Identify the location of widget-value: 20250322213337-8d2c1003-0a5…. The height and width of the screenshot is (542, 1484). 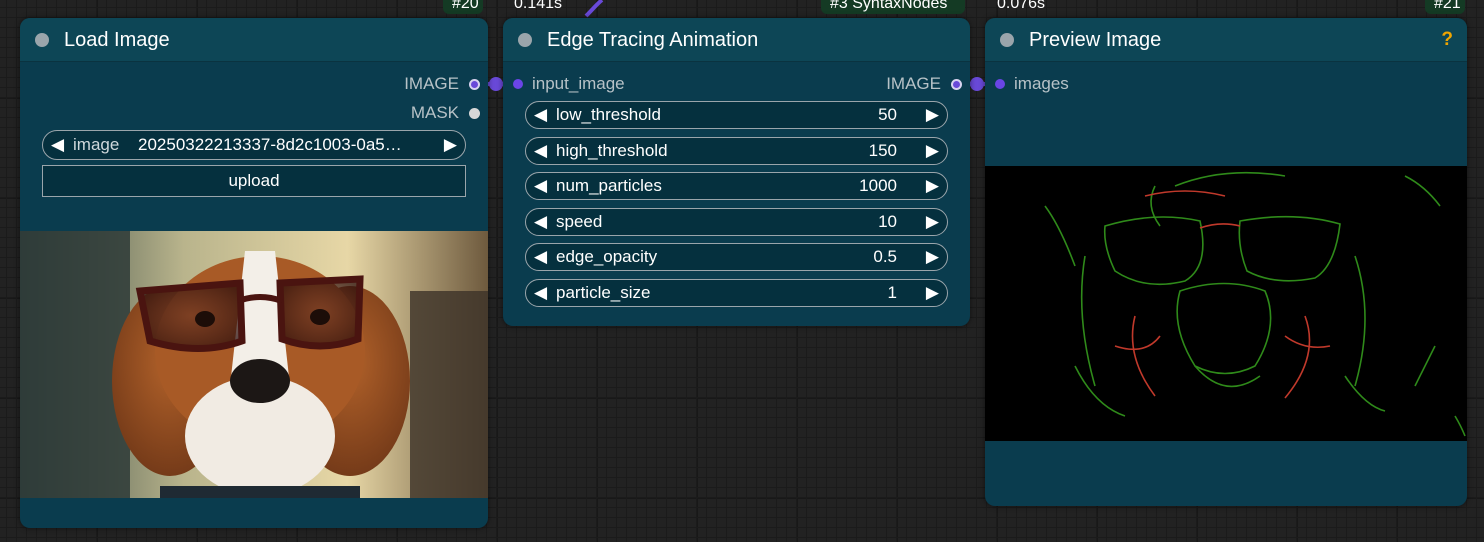
(270, 144).